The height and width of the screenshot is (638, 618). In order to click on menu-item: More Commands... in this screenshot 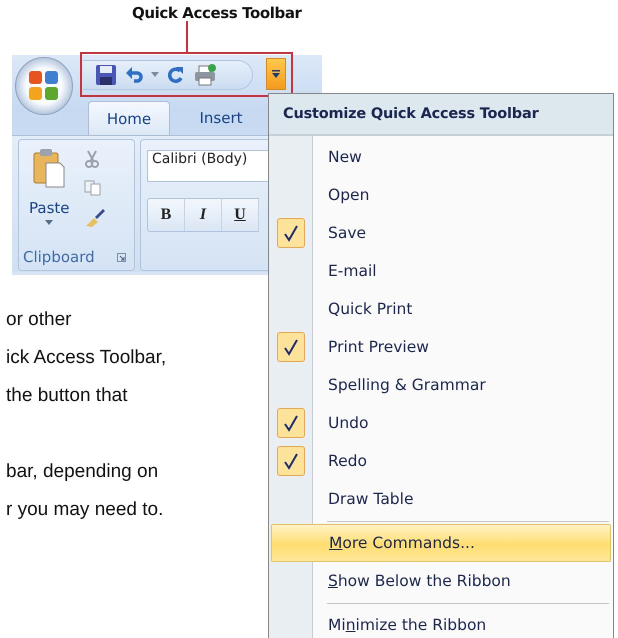, I will do `click(441, 543)`.